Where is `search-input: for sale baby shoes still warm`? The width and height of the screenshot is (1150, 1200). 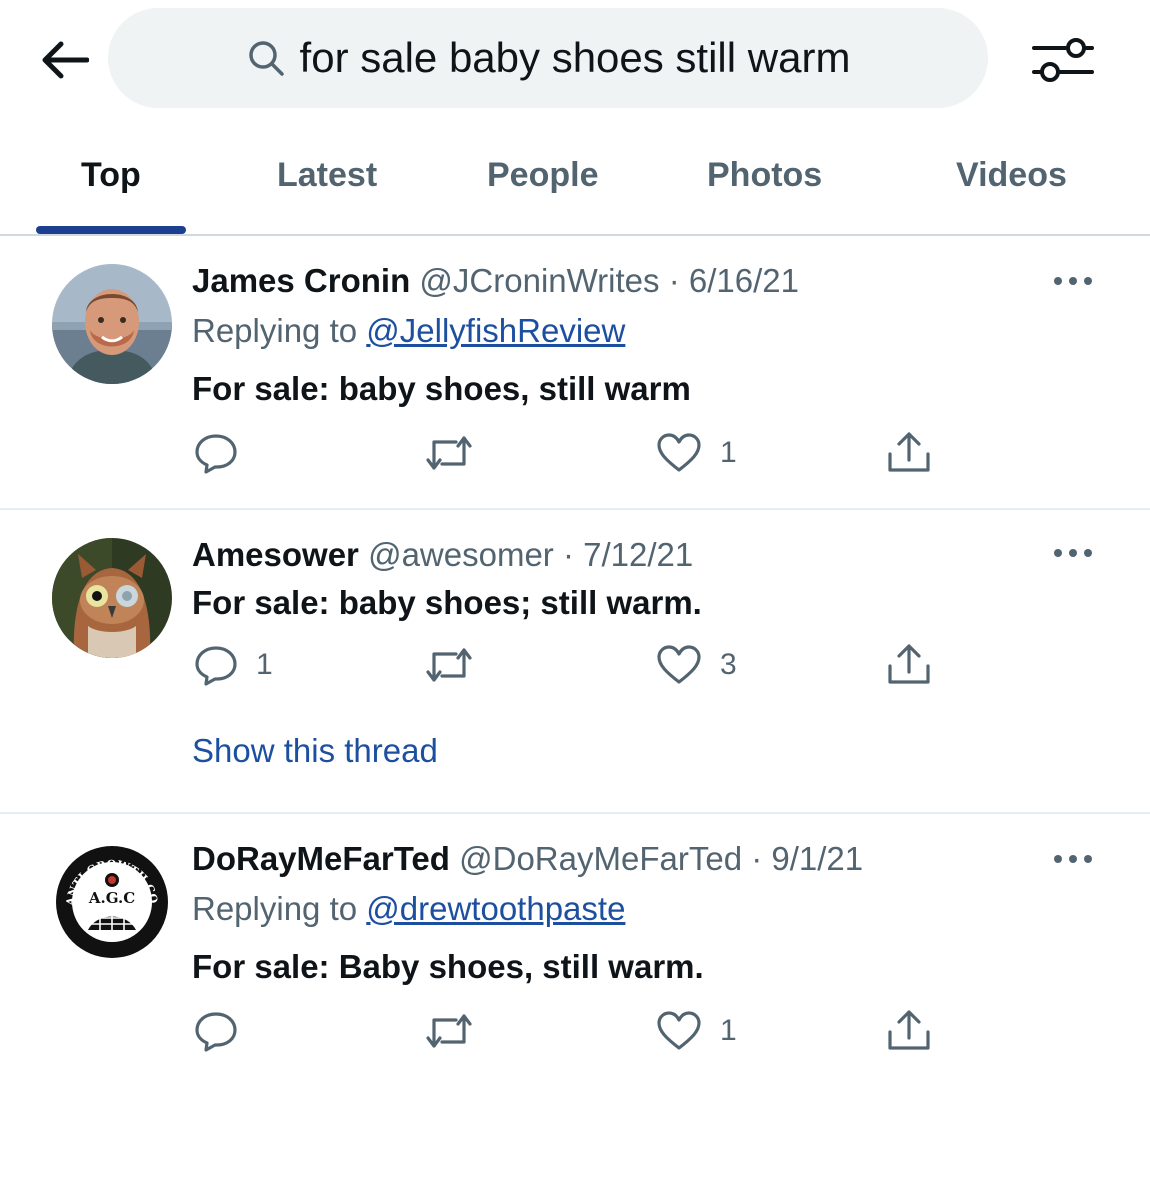
search-input: for sale baby shoes still warm is located at coordinates (548, 58).